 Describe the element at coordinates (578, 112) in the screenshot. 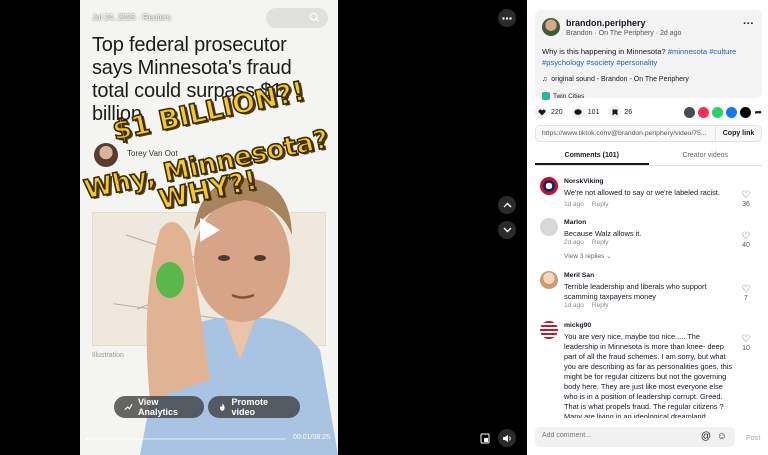

I see `comment-icon` at that location.